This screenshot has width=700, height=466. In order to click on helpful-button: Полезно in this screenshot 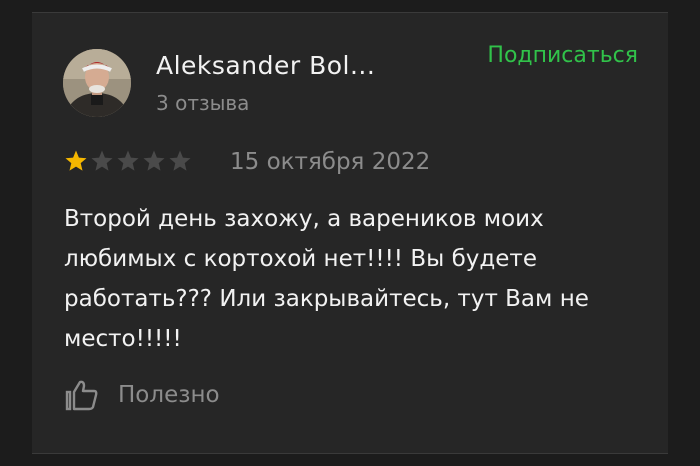, I will do `click(142, 395)`.